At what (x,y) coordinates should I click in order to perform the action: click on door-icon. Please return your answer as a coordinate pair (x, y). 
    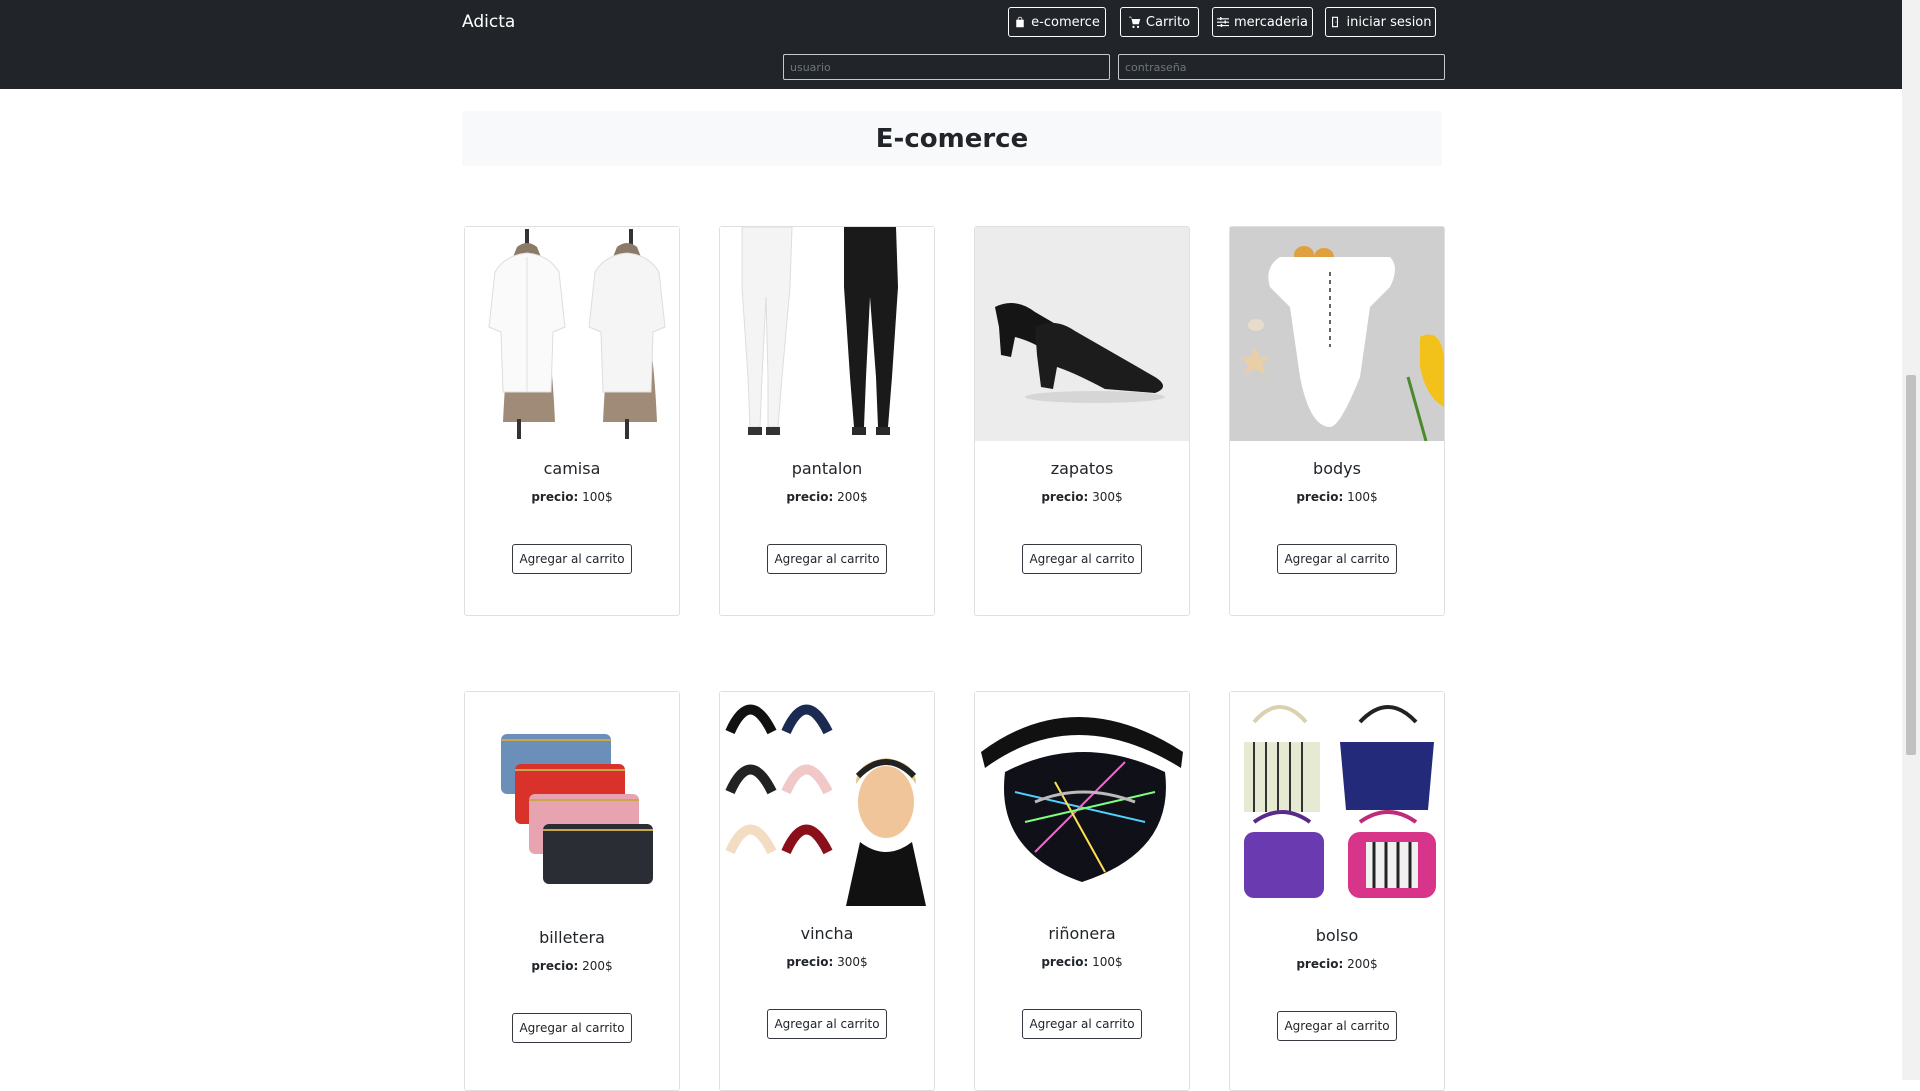
    Looking at the image, I should click on (1335, 22).